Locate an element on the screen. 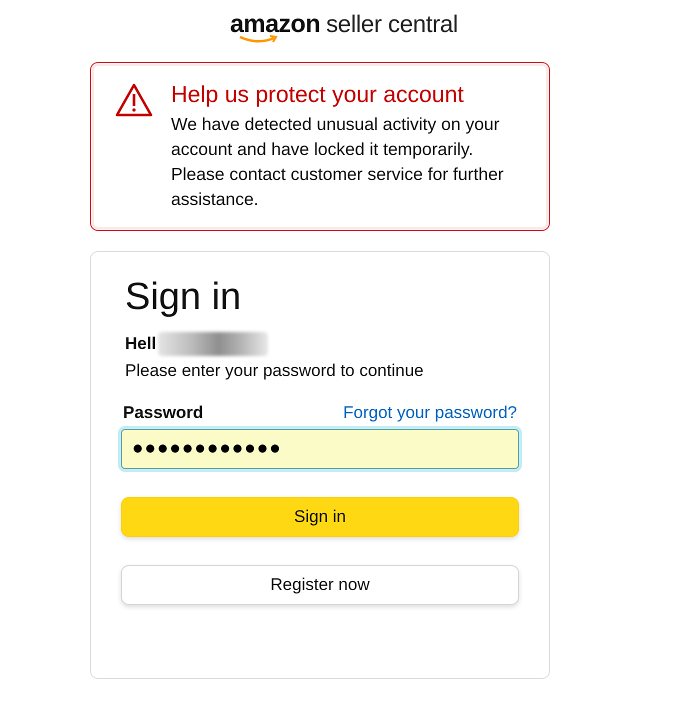  warning-icon is located at coordinates (134, 100).